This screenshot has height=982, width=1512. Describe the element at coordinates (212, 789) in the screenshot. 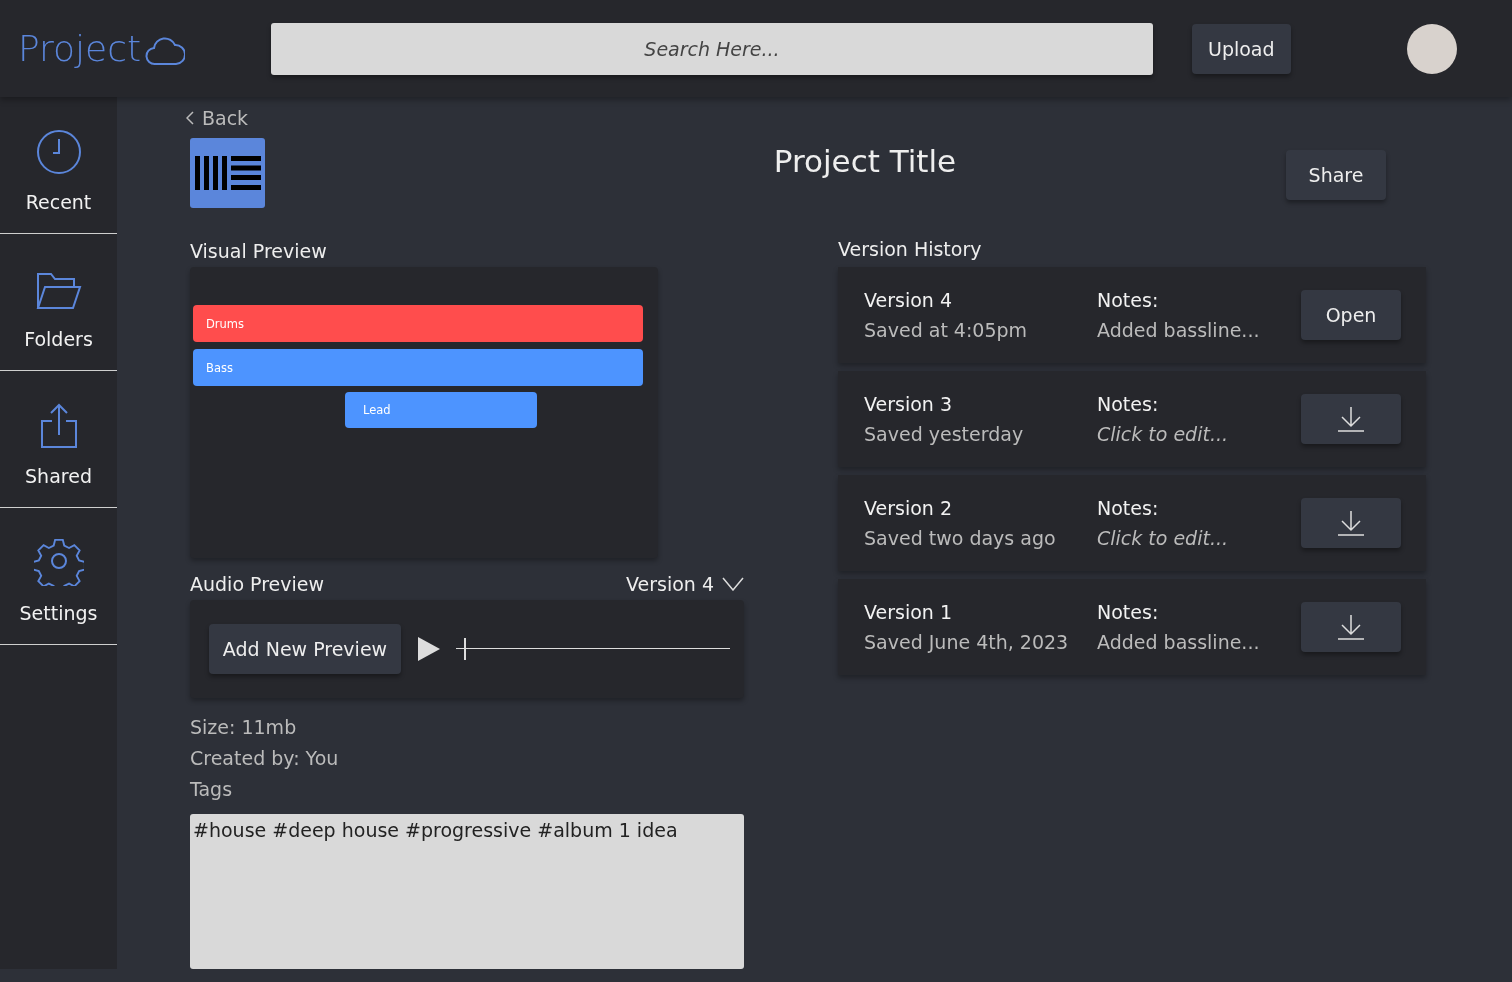

I see `tags-label: Tags` at that location.